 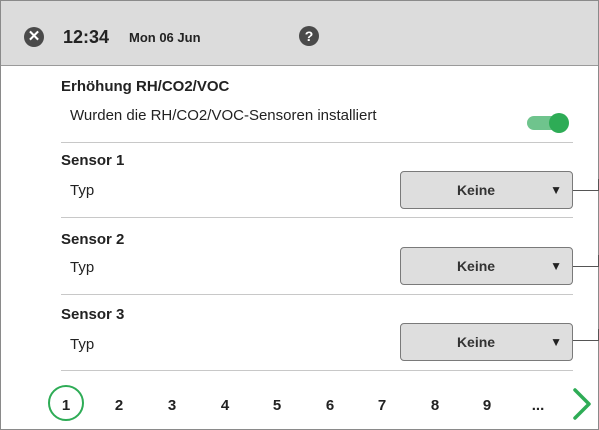 I want to click on sensor-3-type-value: Keine, so click(x=476, y=342).